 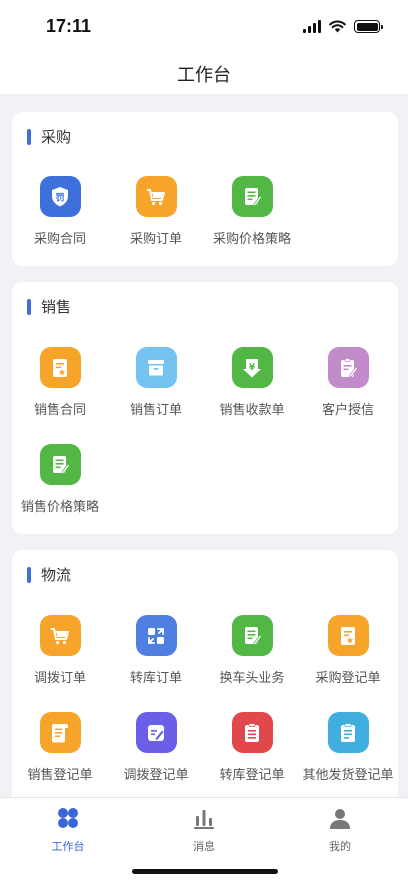 What do you see at coordinates (155, 410) in the screenshot?
I see `grid-item-label: 销售订单` at bounding box center [155, 410].